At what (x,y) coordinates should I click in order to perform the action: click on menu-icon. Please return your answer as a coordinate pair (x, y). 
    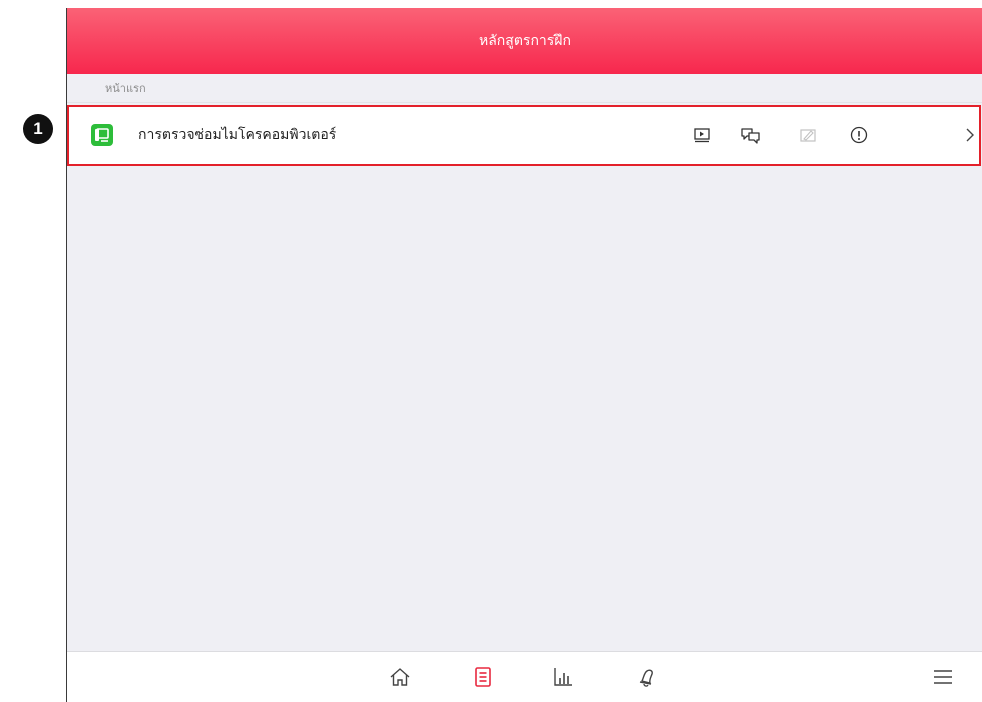
    Looking at the image, I should click on (943, 677).